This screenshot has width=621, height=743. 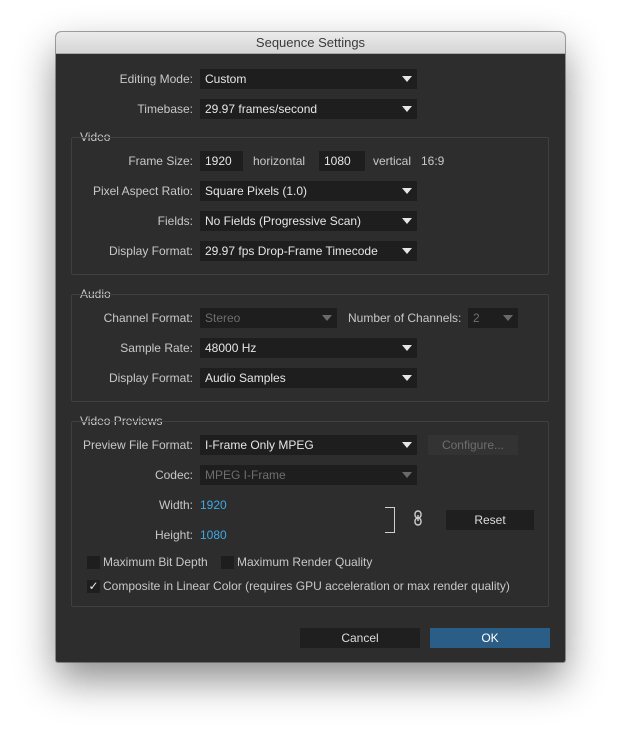 What do you see at coordinates (279, 161) in the screenshot?
I see `horizontal-label: horizontal` at bounding box center [279, 161].